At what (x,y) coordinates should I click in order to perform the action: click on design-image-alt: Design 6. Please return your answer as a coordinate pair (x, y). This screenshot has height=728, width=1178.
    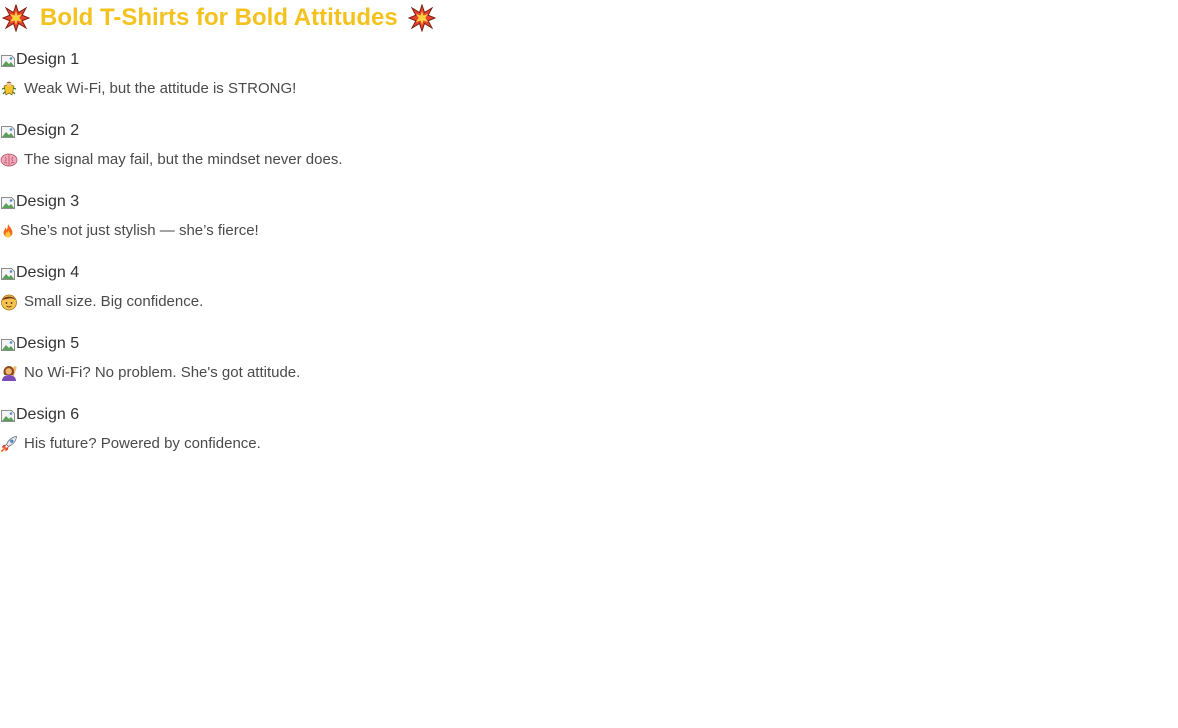
    Looking at the image, I should click on (48, 414).